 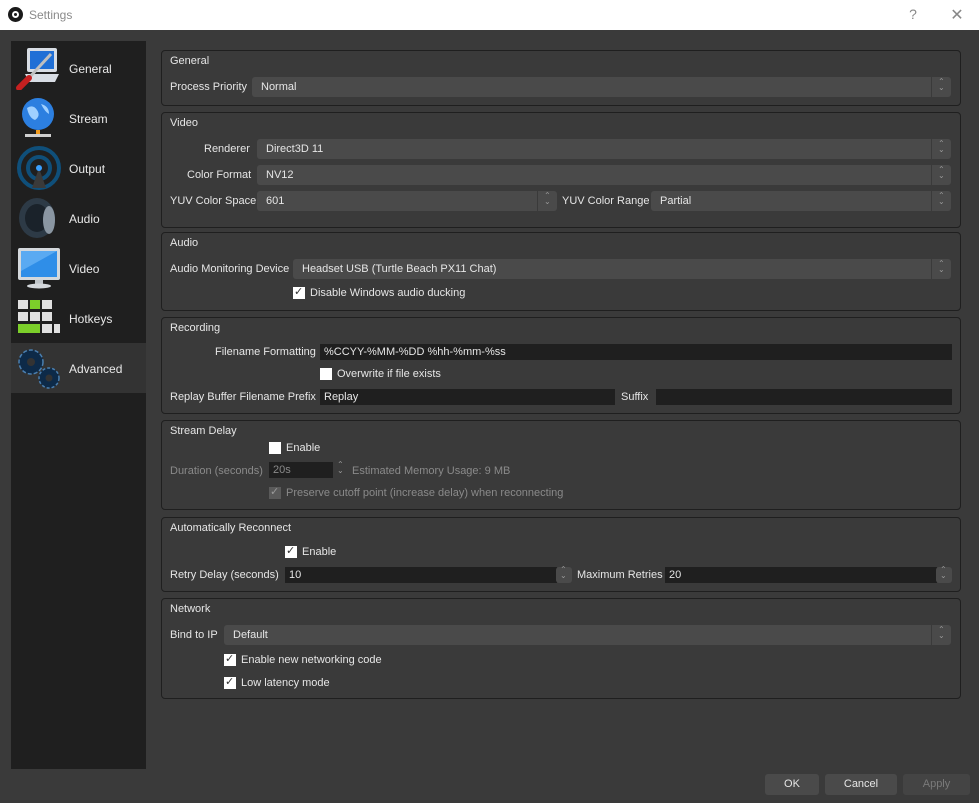 I want to click on retry-delay-label: Retry Delay (seconds), so click(x=224, y=575).